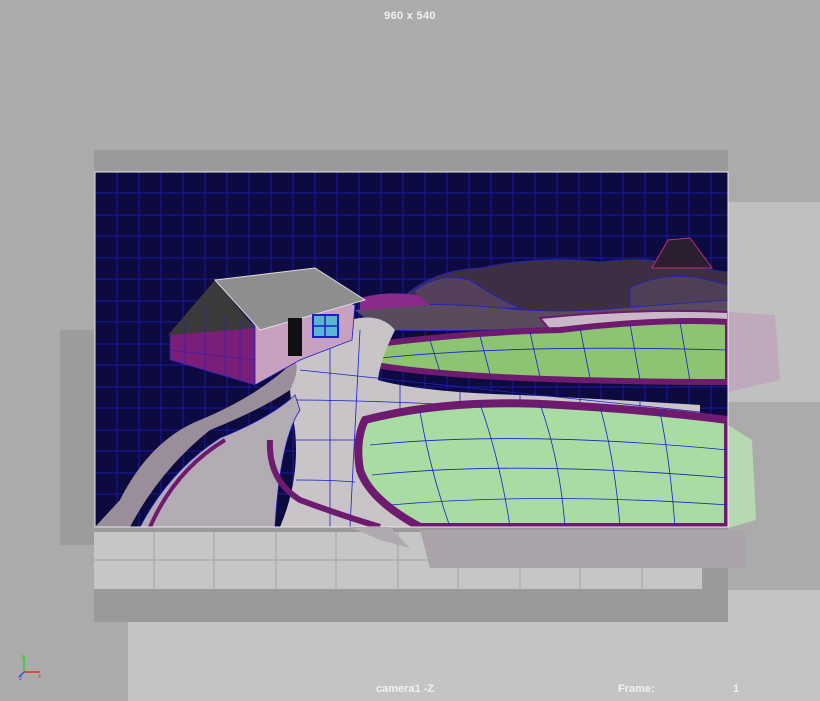 The height and width of the screenshot is (701, 820). What do you see at coordinates (754, 352) in the screenshot?
I see `outer-field-edge` at bounding box center [754, 352].